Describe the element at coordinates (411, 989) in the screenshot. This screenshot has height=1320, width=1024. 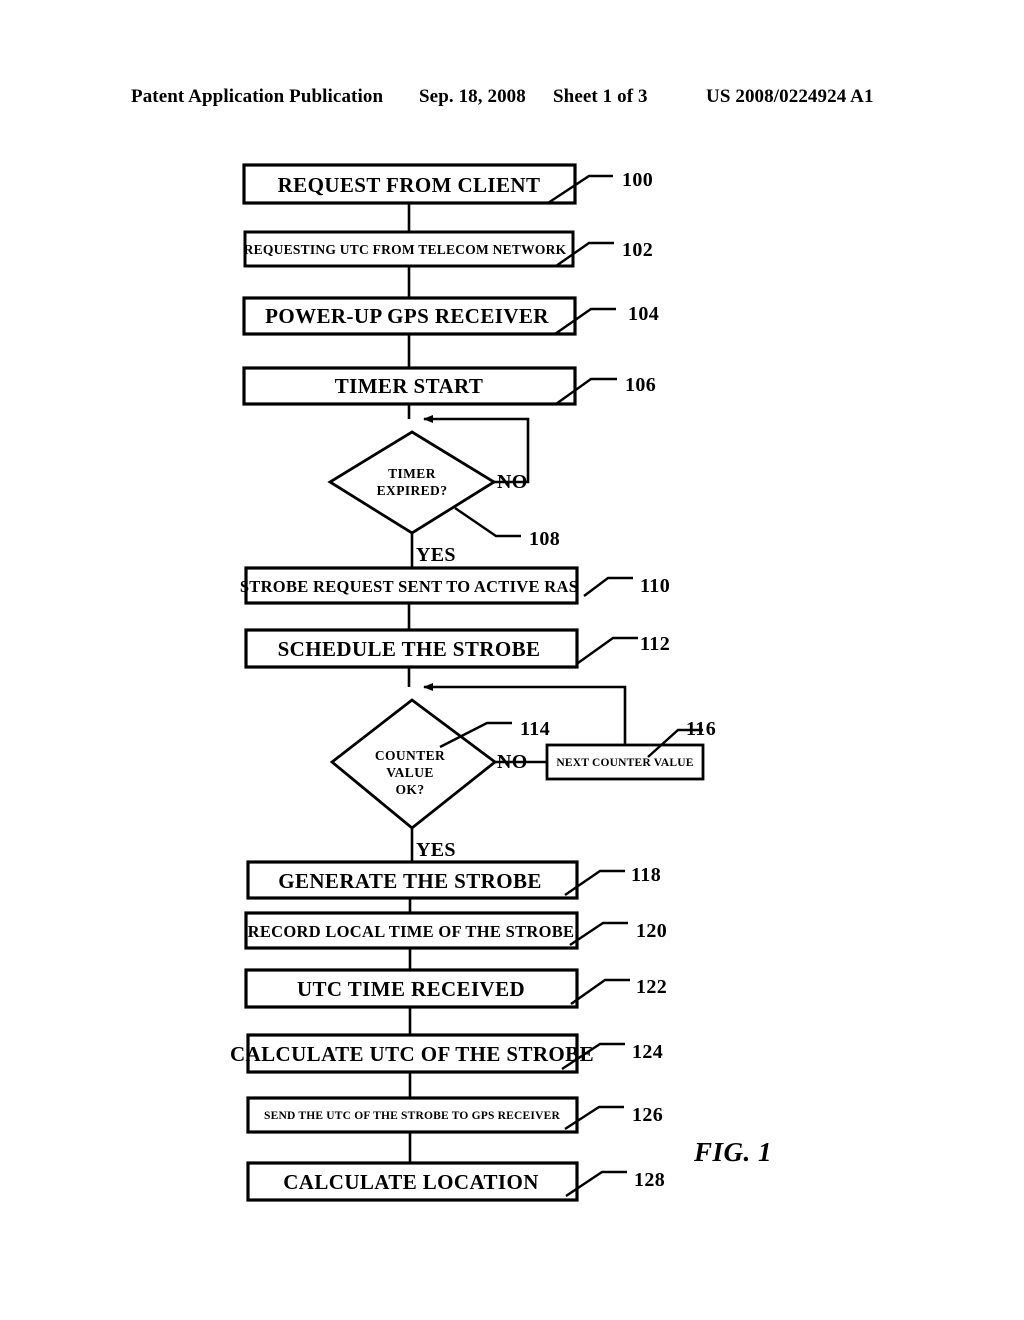
I see `flow-step-122-label: UTC TIME RECEIVED` at that location.